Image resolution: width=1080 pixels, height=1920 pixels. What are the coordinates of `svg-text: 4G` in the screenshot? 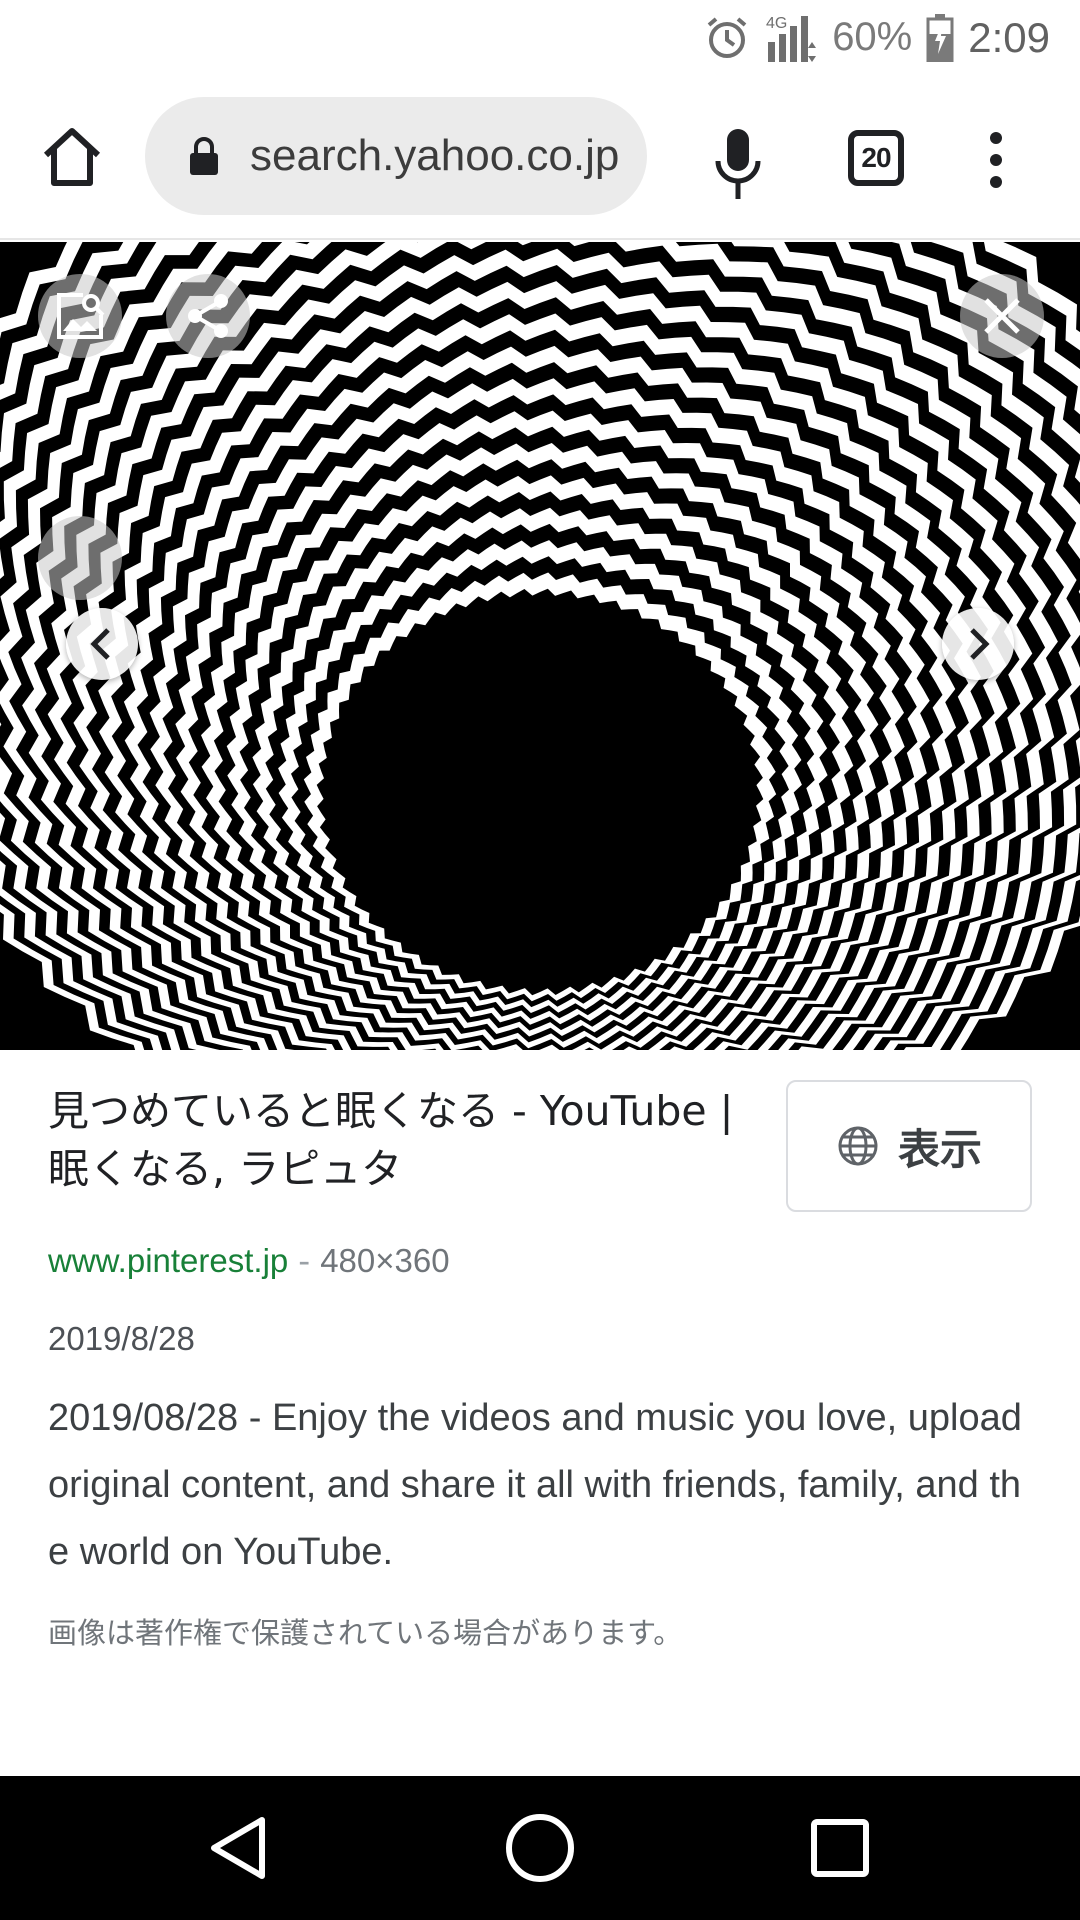 It's located at (776, 23).